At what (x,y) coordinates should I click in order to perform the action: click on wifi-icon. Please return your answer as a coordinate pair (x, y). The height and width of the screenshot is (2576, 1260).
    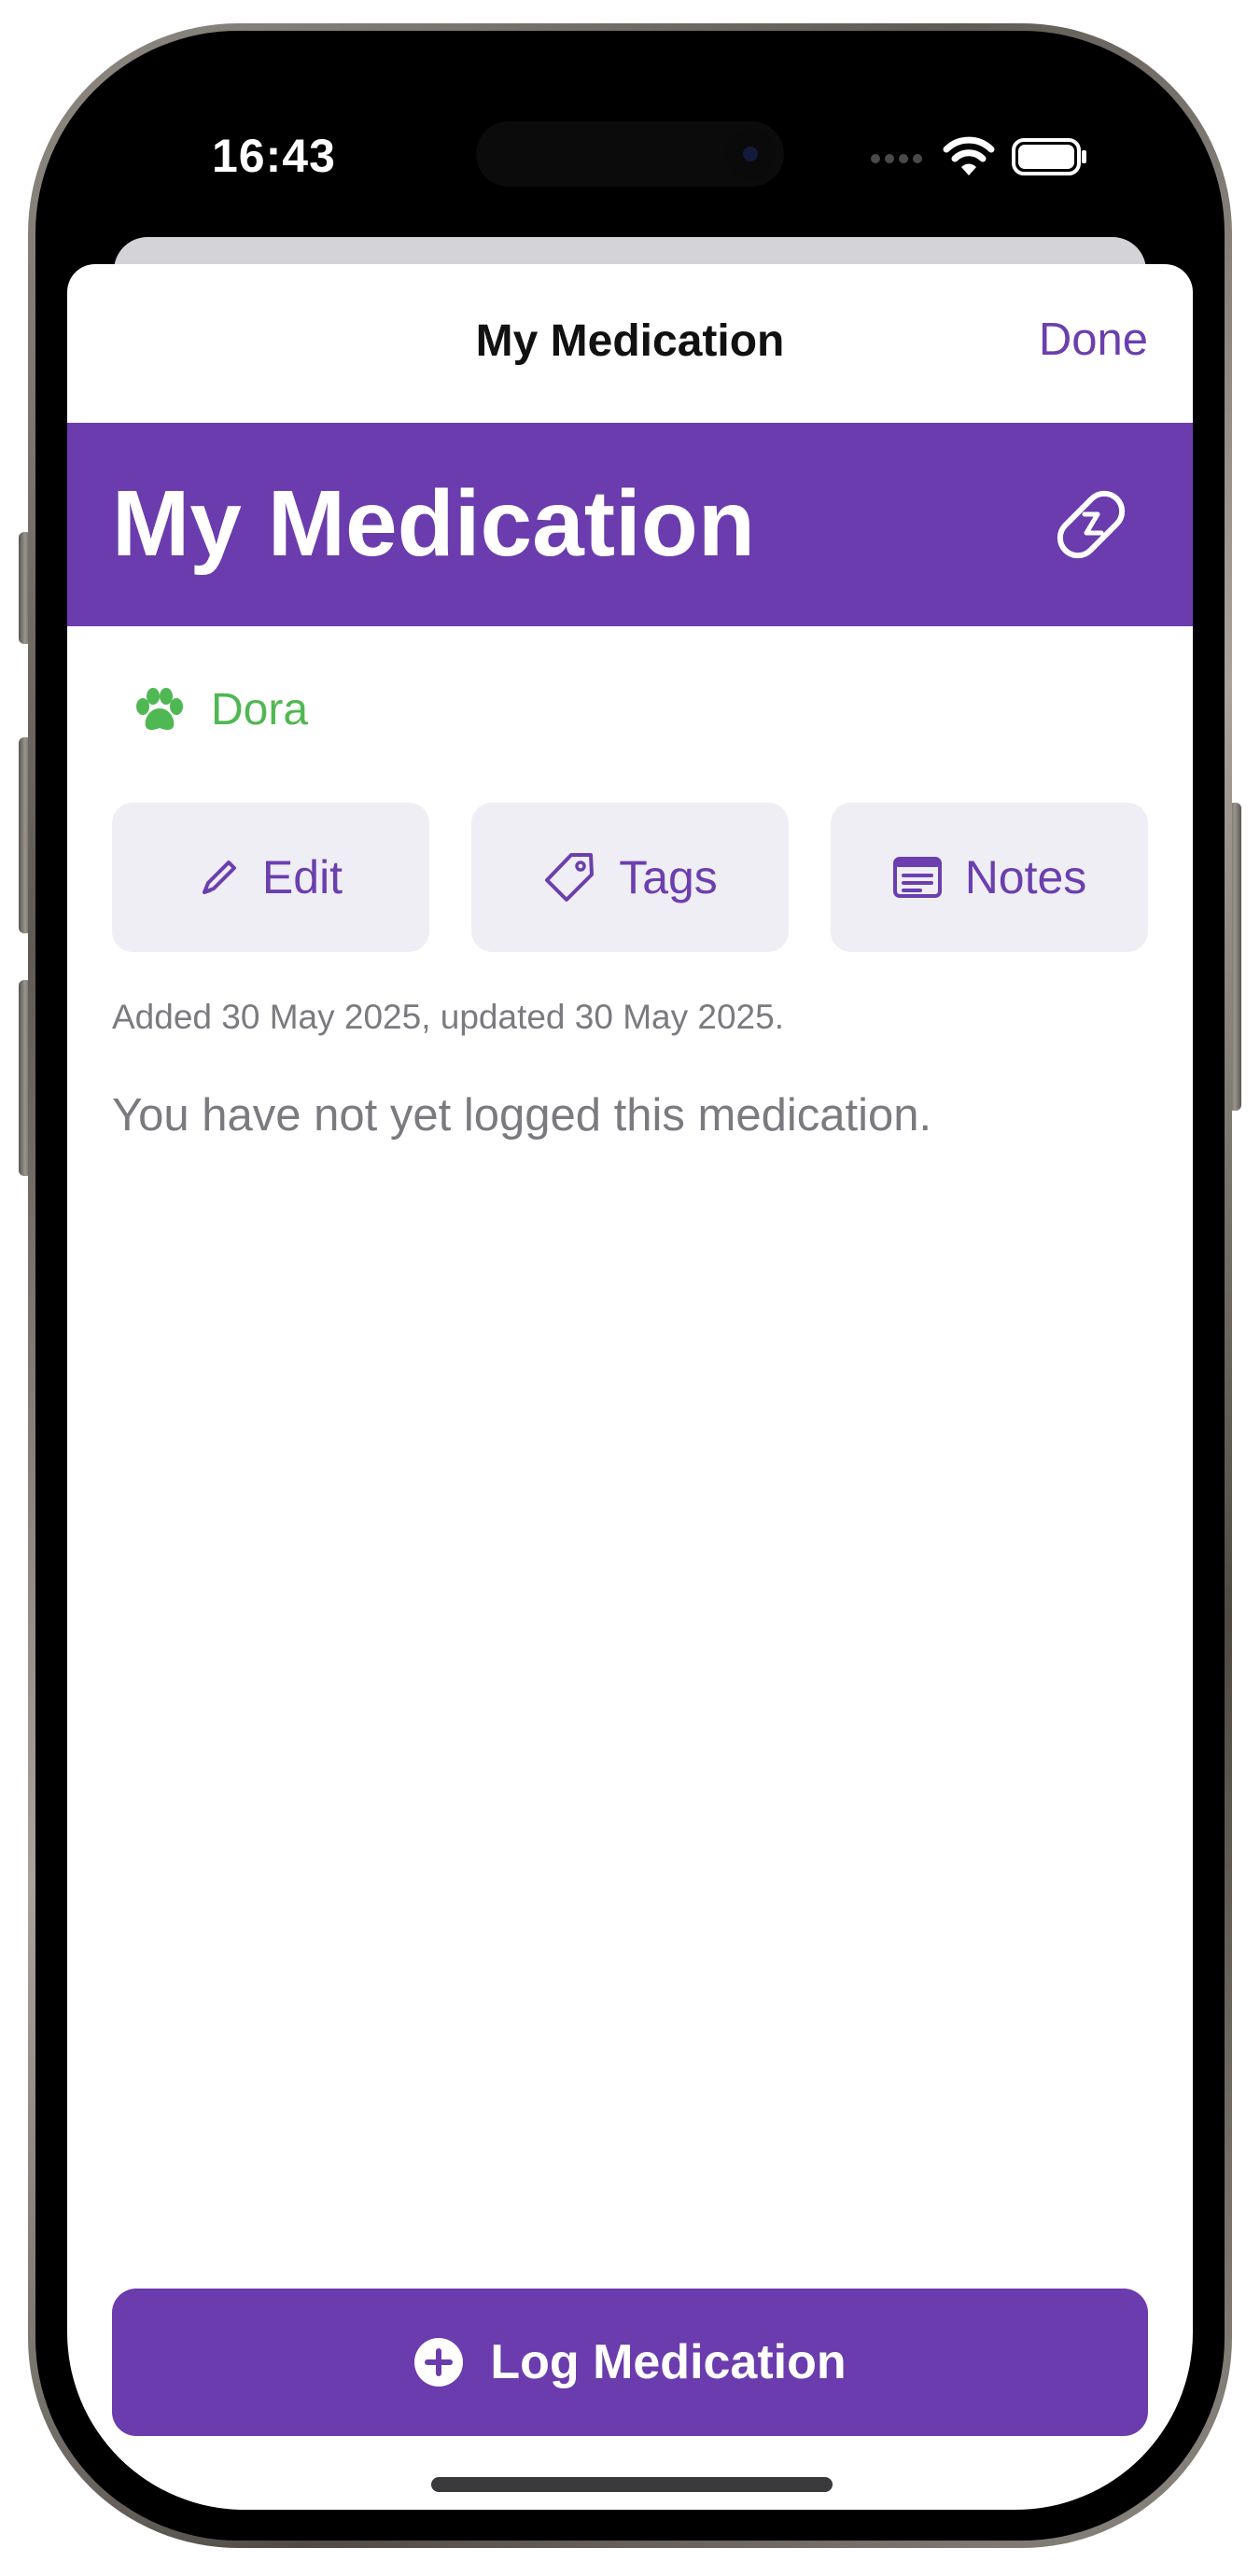
    Looking at the image, I should click on (969, 155).